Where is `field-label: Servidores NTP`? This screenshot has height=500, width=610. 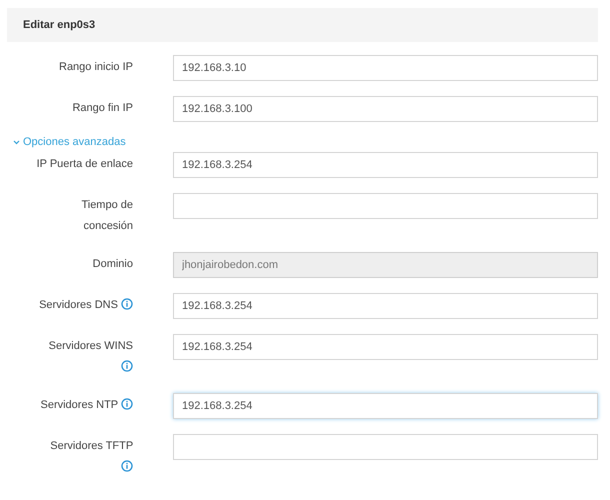 field-label: Servidores NTP is located at coordinates (79, 404).